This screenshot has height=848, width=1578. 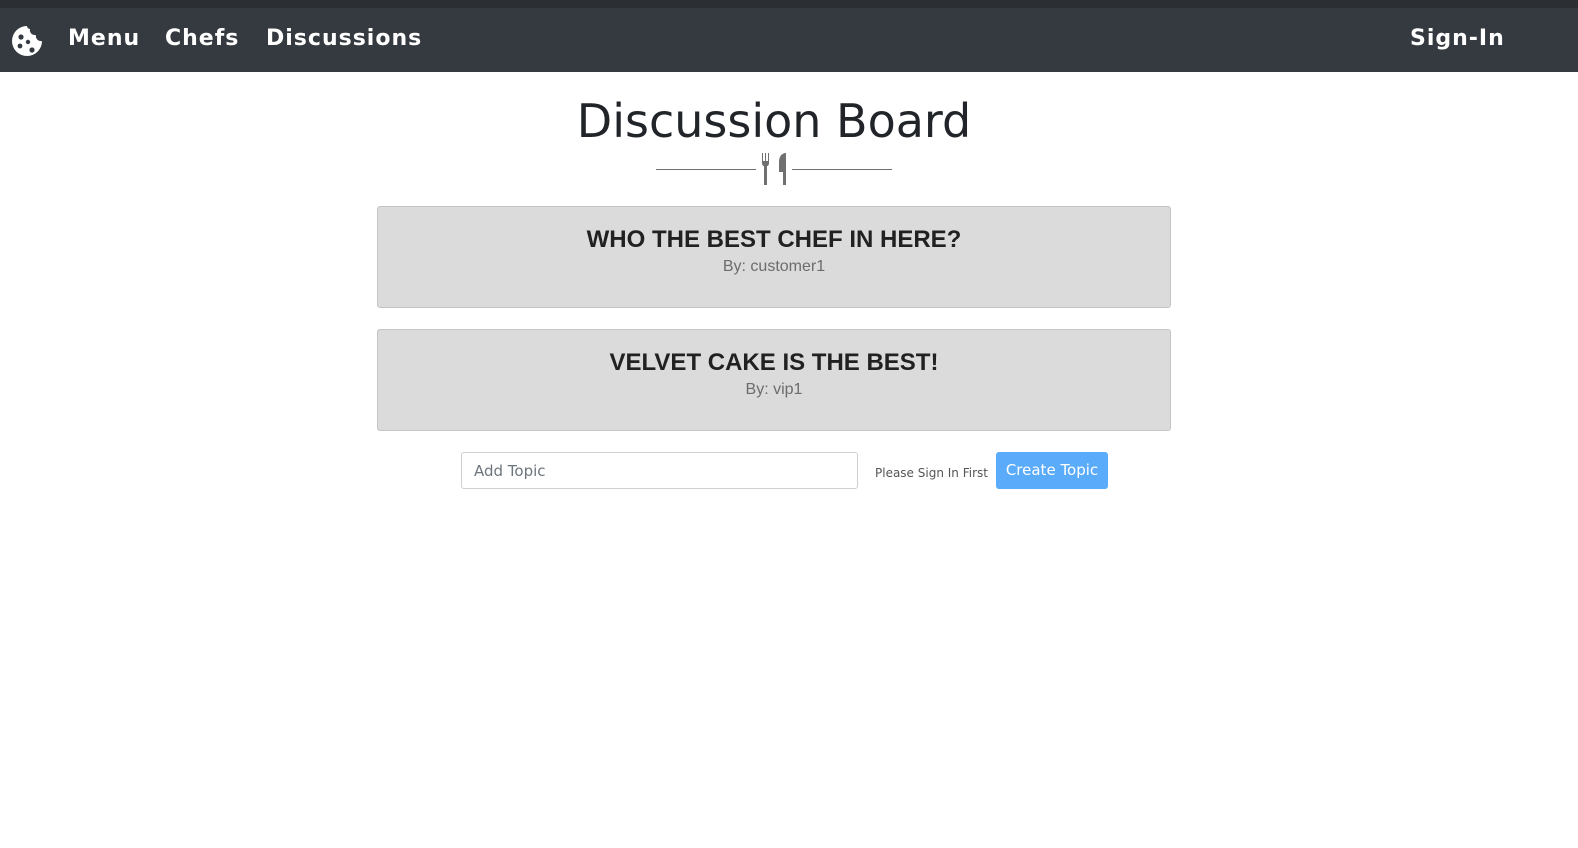 I want to click on topic-card: WHO THE BEST CHEF IN HERE? By: customer1, so click(x=774, y=257).